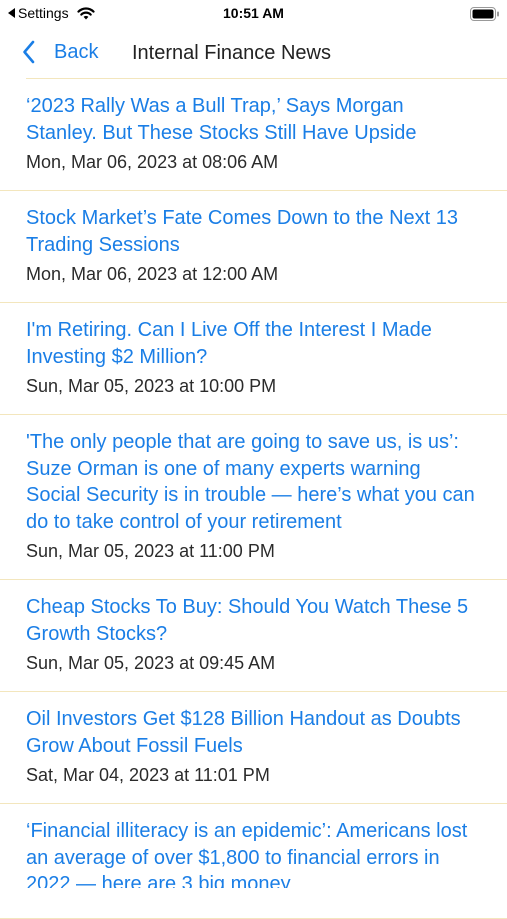 This screenshot has height=919, width=507. I want to click on status-time: 10:51 AM, so click(253, 13).